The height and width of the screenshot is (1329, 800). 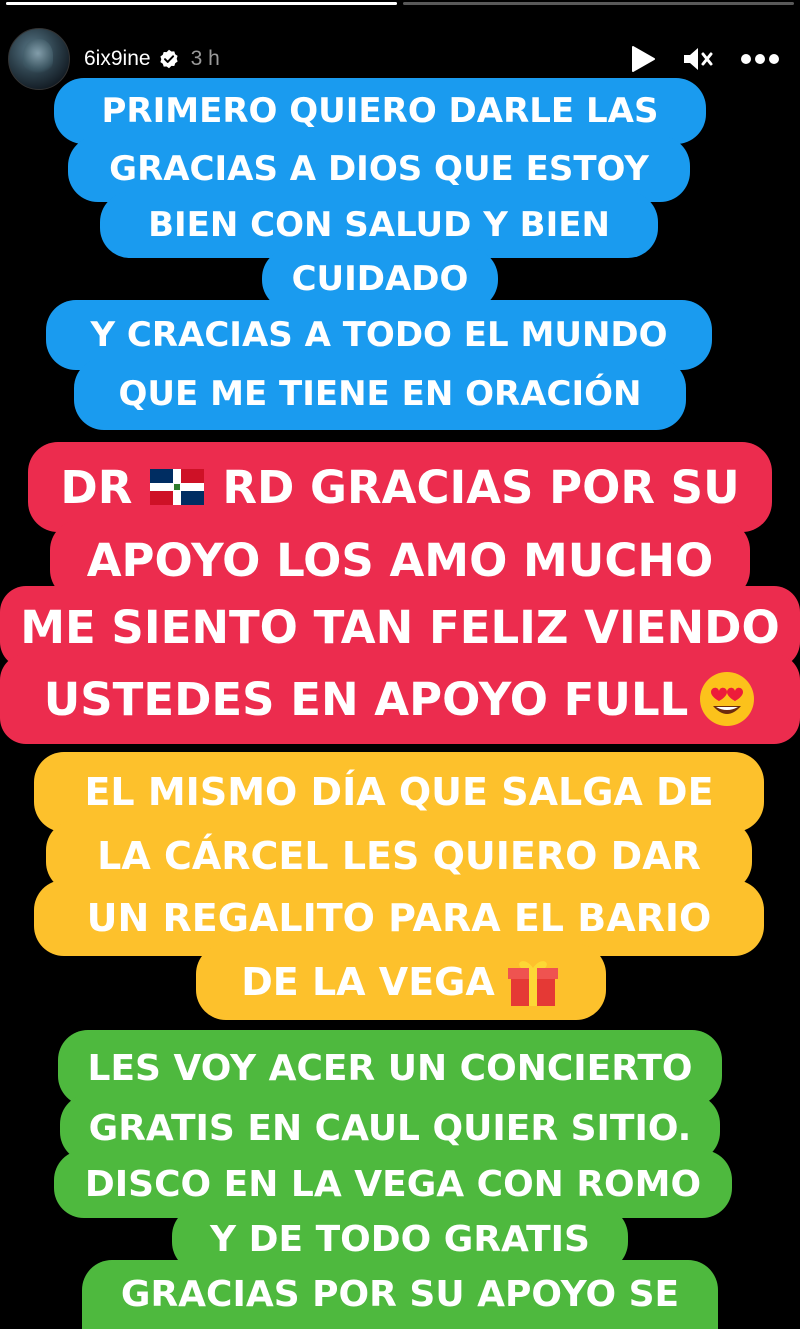 I want to click on caption-line: GRACIAS POR SU APOYO SE, so click(x=400, y=1294).